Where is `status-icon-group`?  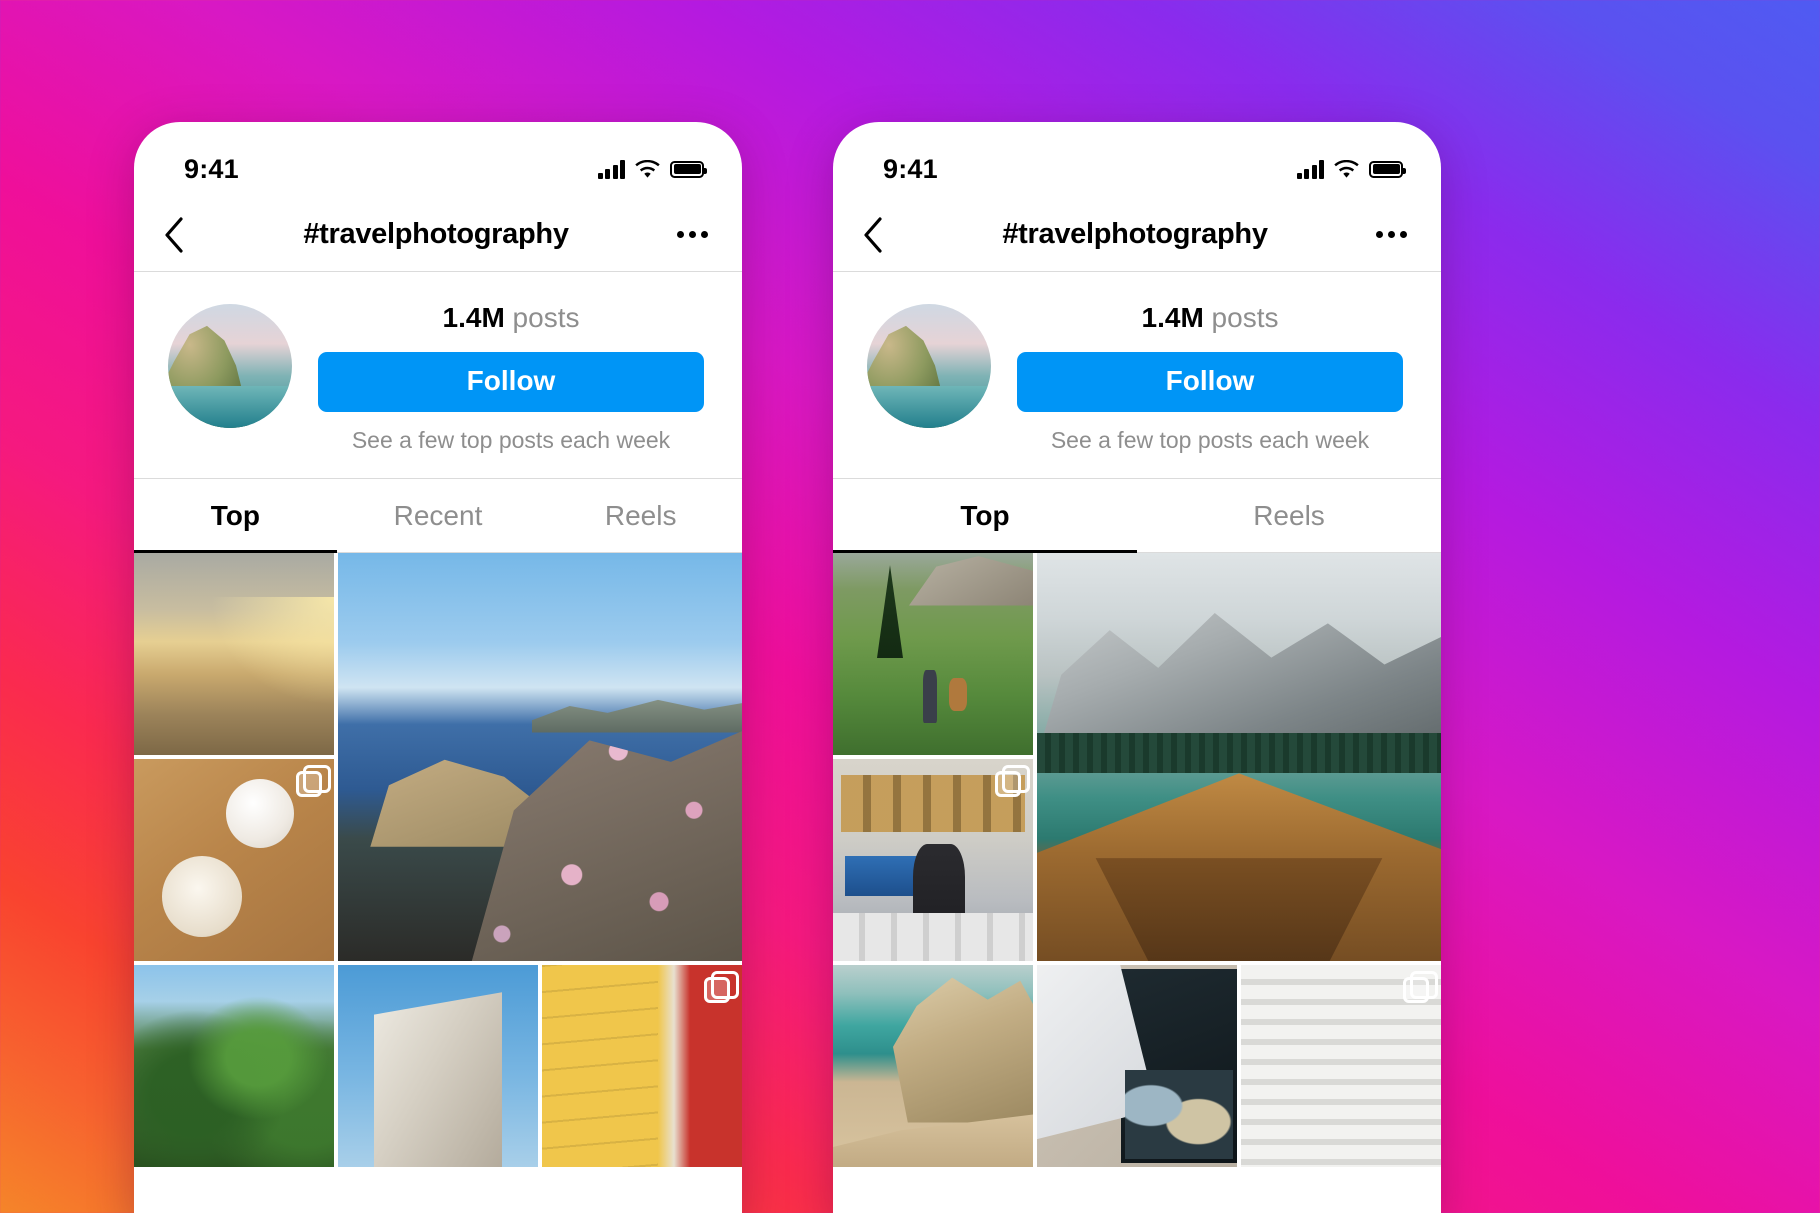
status-icon-group is located at coordinates (1351, 169).